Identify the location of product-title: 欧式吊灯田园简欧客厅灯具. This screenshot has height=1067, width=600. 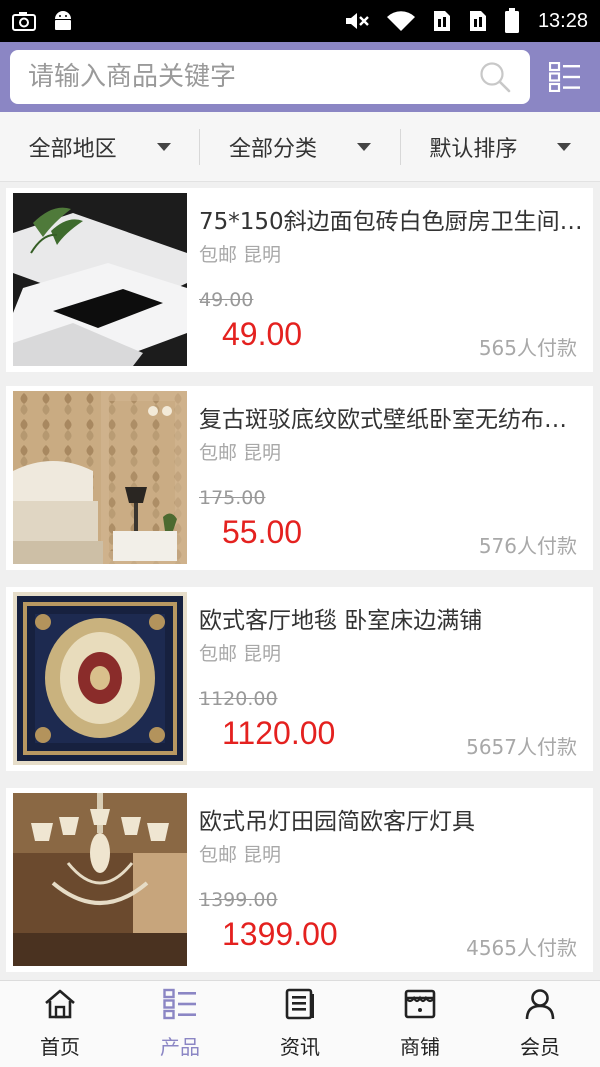
(337, 822).